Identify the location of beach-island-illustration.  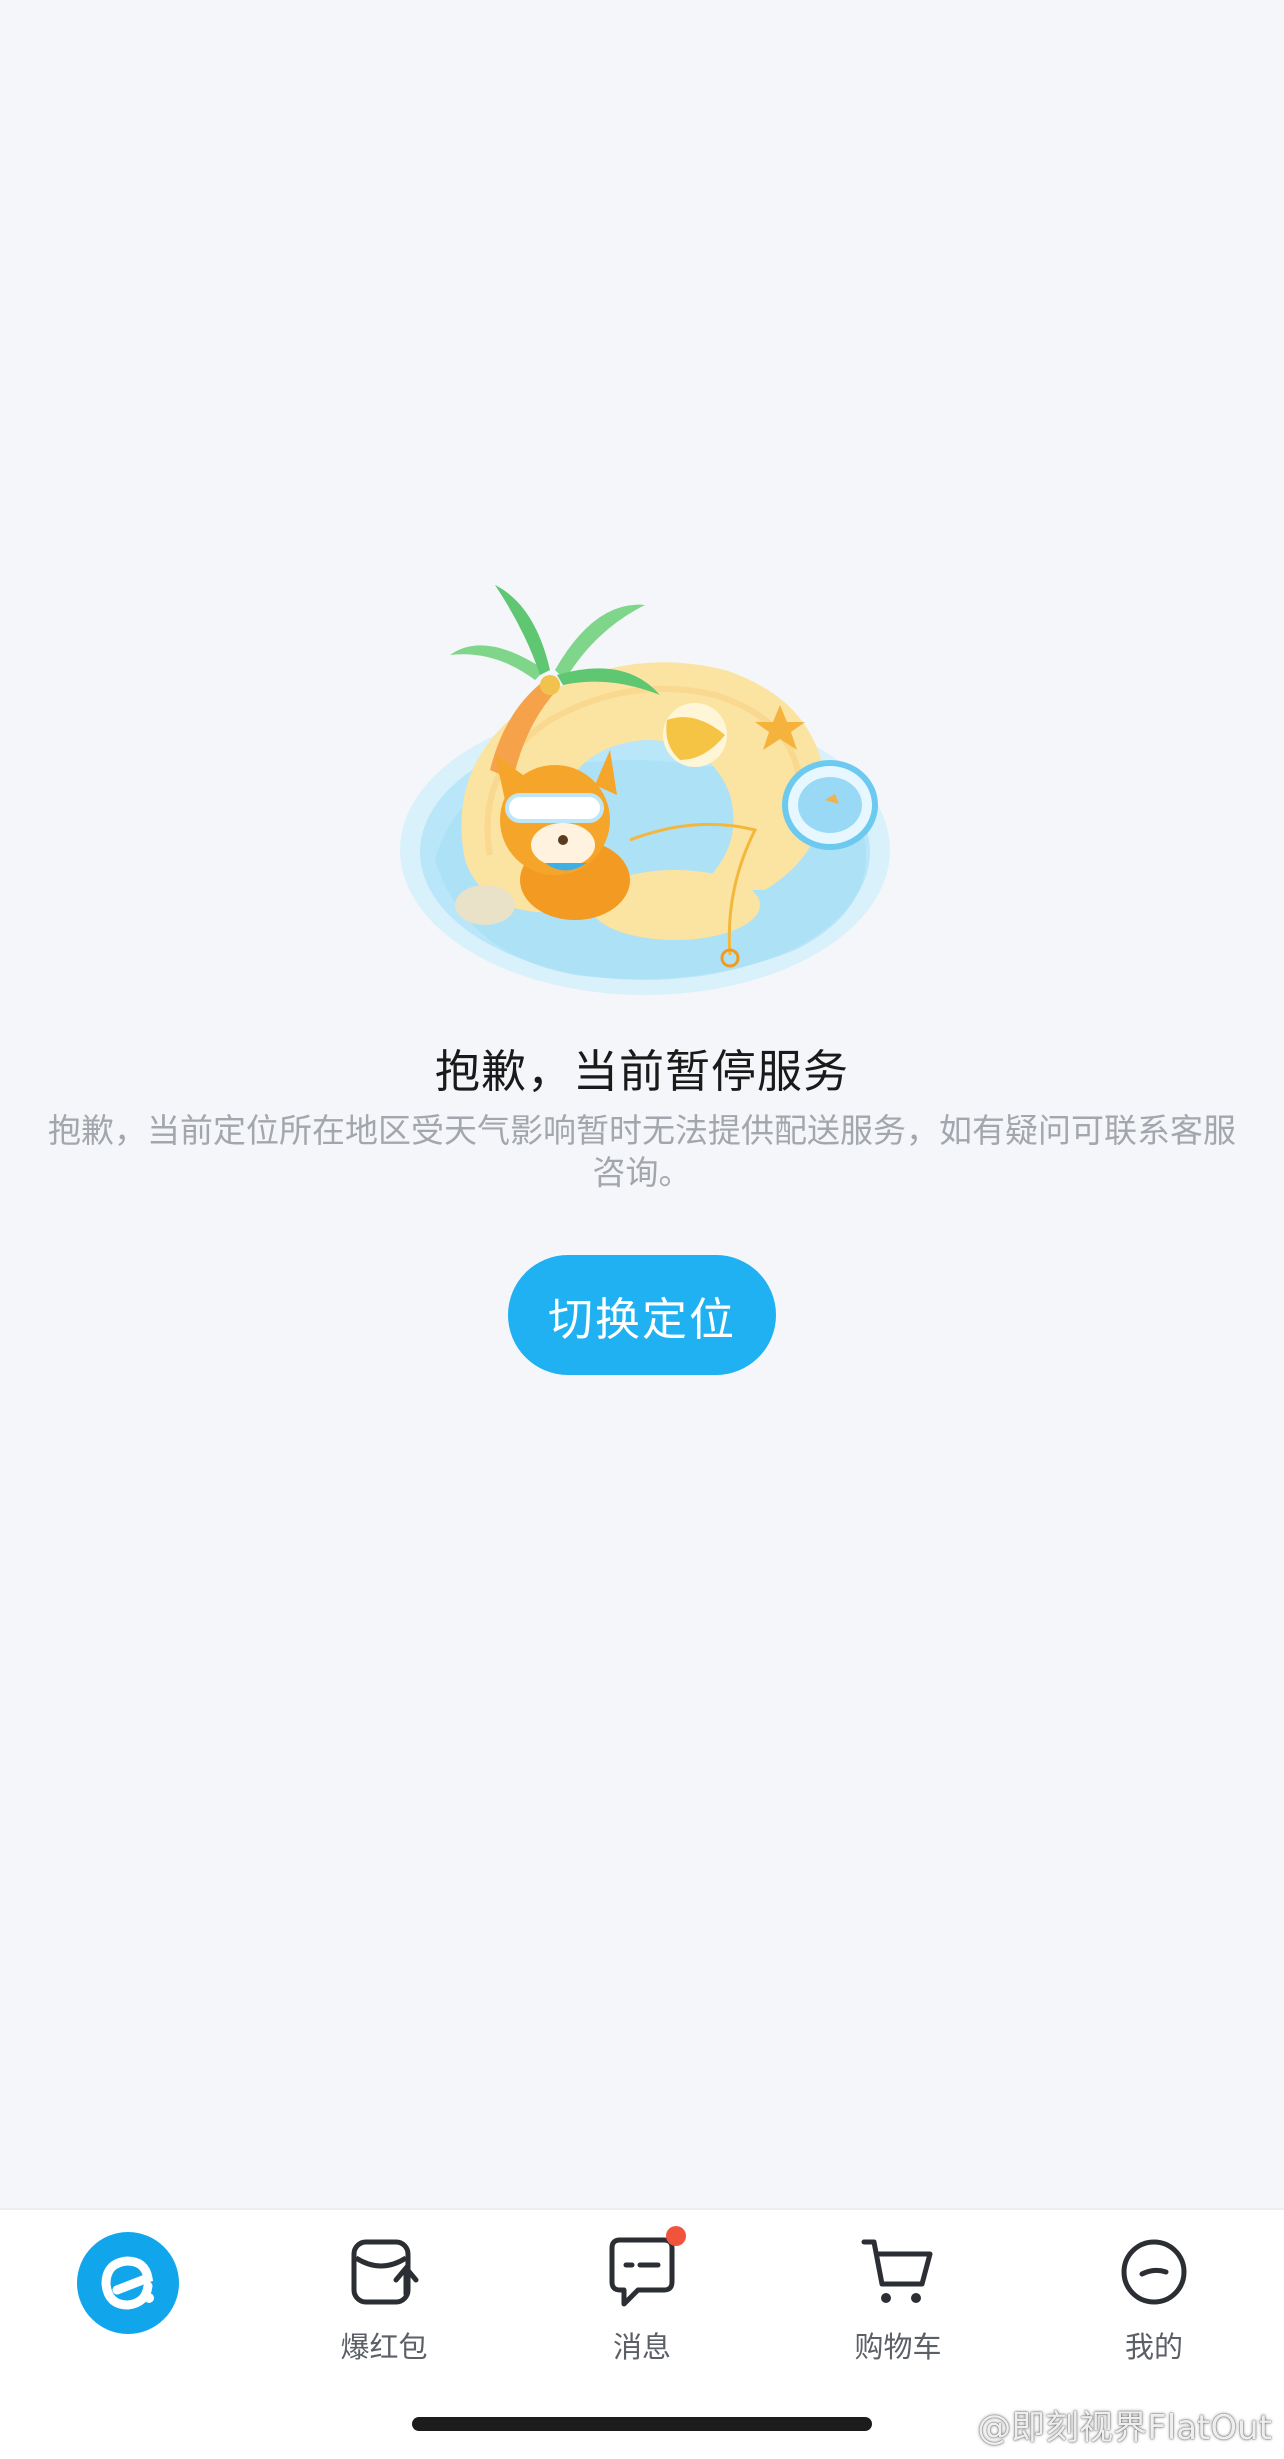
(645, 790).